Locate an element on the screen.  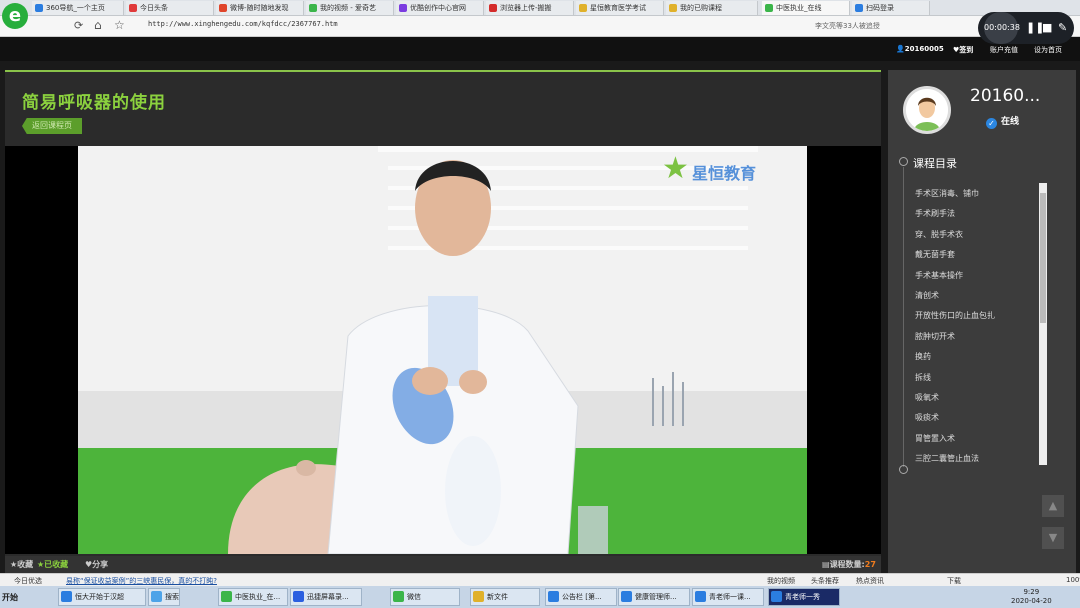
tab-label: 优酷创作中心官网 is located at coordinates (438, 8).